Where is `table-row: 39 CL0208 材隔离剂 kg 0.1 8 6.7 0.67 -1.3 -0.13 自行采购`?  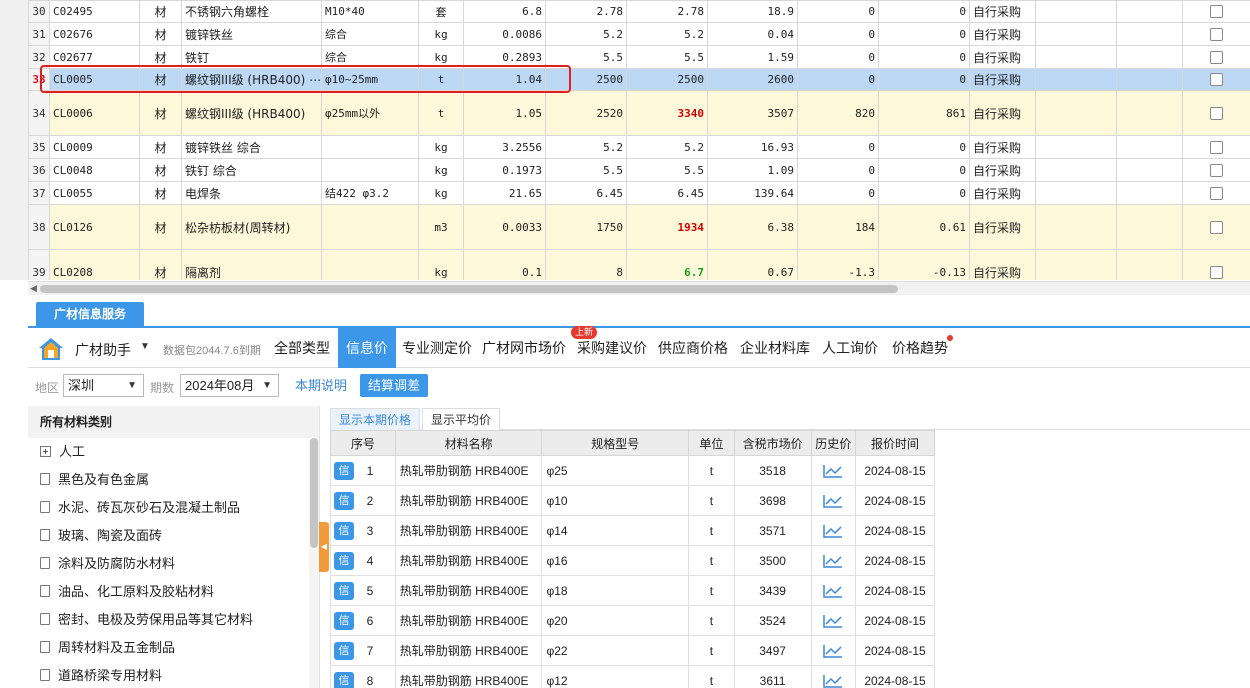
table-row: 39 CL0208 材隔离剂 kg 0.1 8 6.7 0.67 -1.3 -0.13 自行采购 is located at coordinates (639, 264).